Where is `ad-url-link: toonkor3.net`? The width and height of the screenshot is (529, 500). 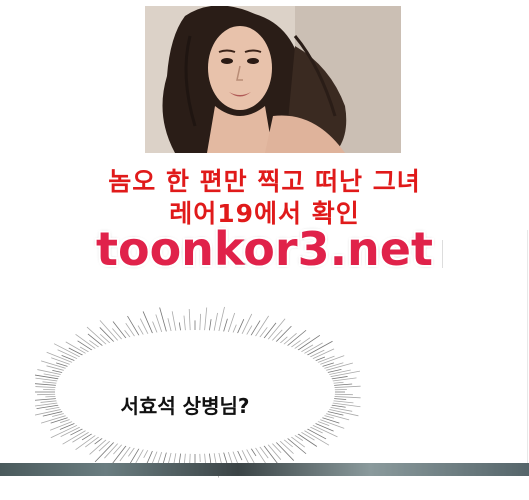
ad-url-link: toonkor3.net is located at coordinates (264, 249).